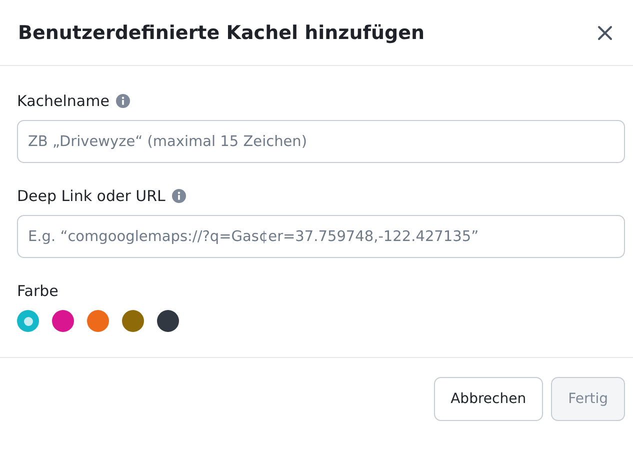  Describe the element at coordinates (91, 196) in the screenshot. I see `field-label: Deep Link oder URL` at that location.